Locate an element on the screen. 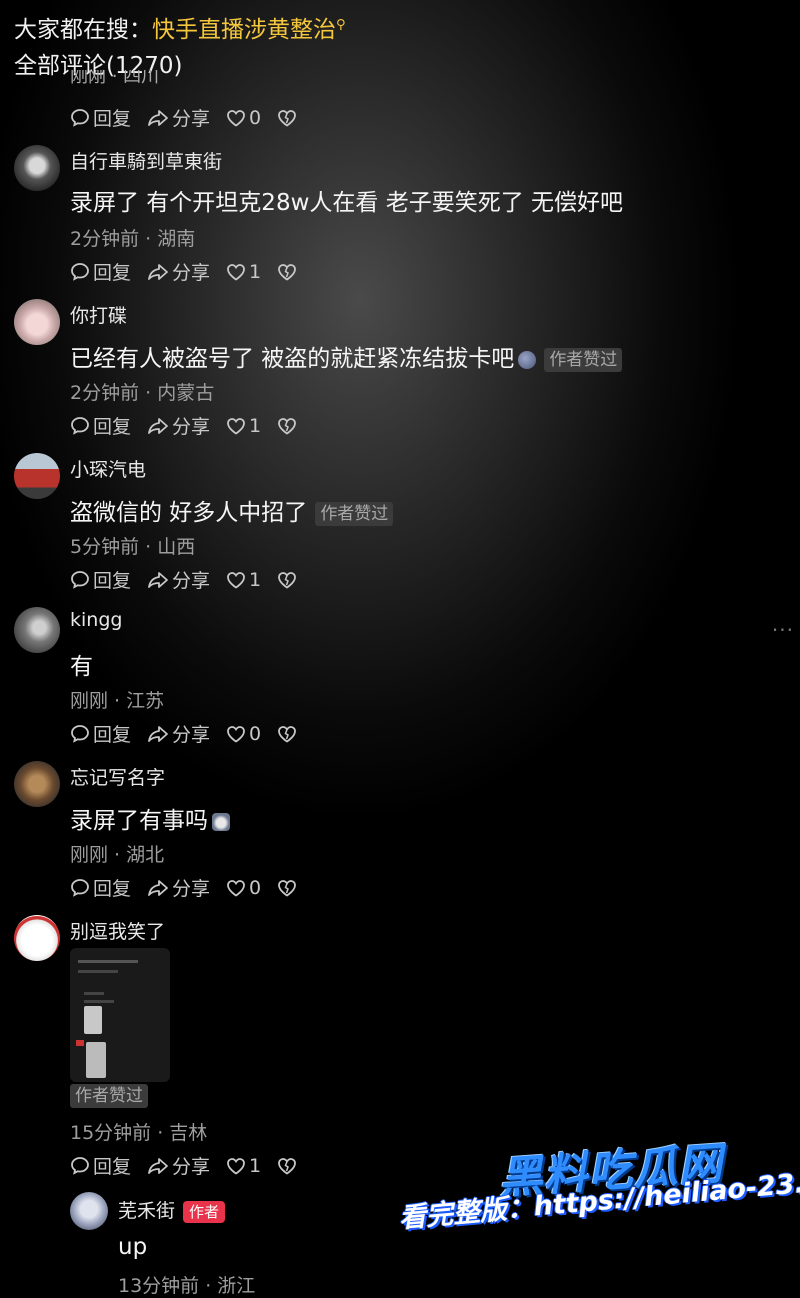  username: kingg is located at coordinates (96, 620).